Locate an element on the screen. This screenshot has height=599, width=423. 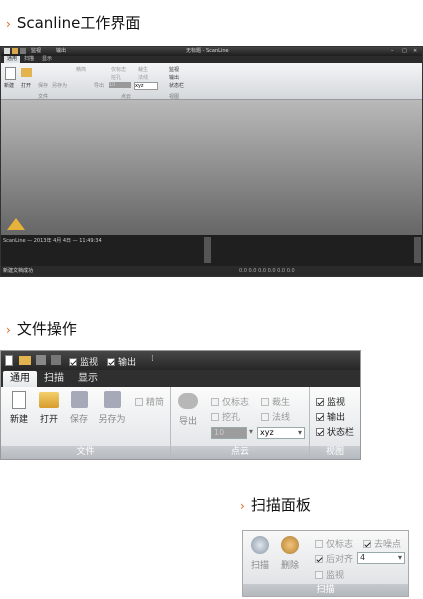
app-tabbar: 通用 扫描 显示 is located at coordinates (211, 59).